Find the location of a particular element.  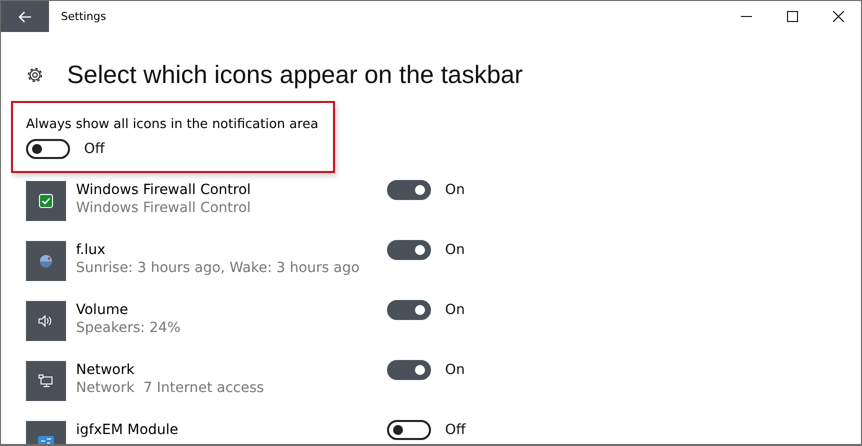

page-heading: Select which icons appear on the taskbar is located at coordinates (295, 75).